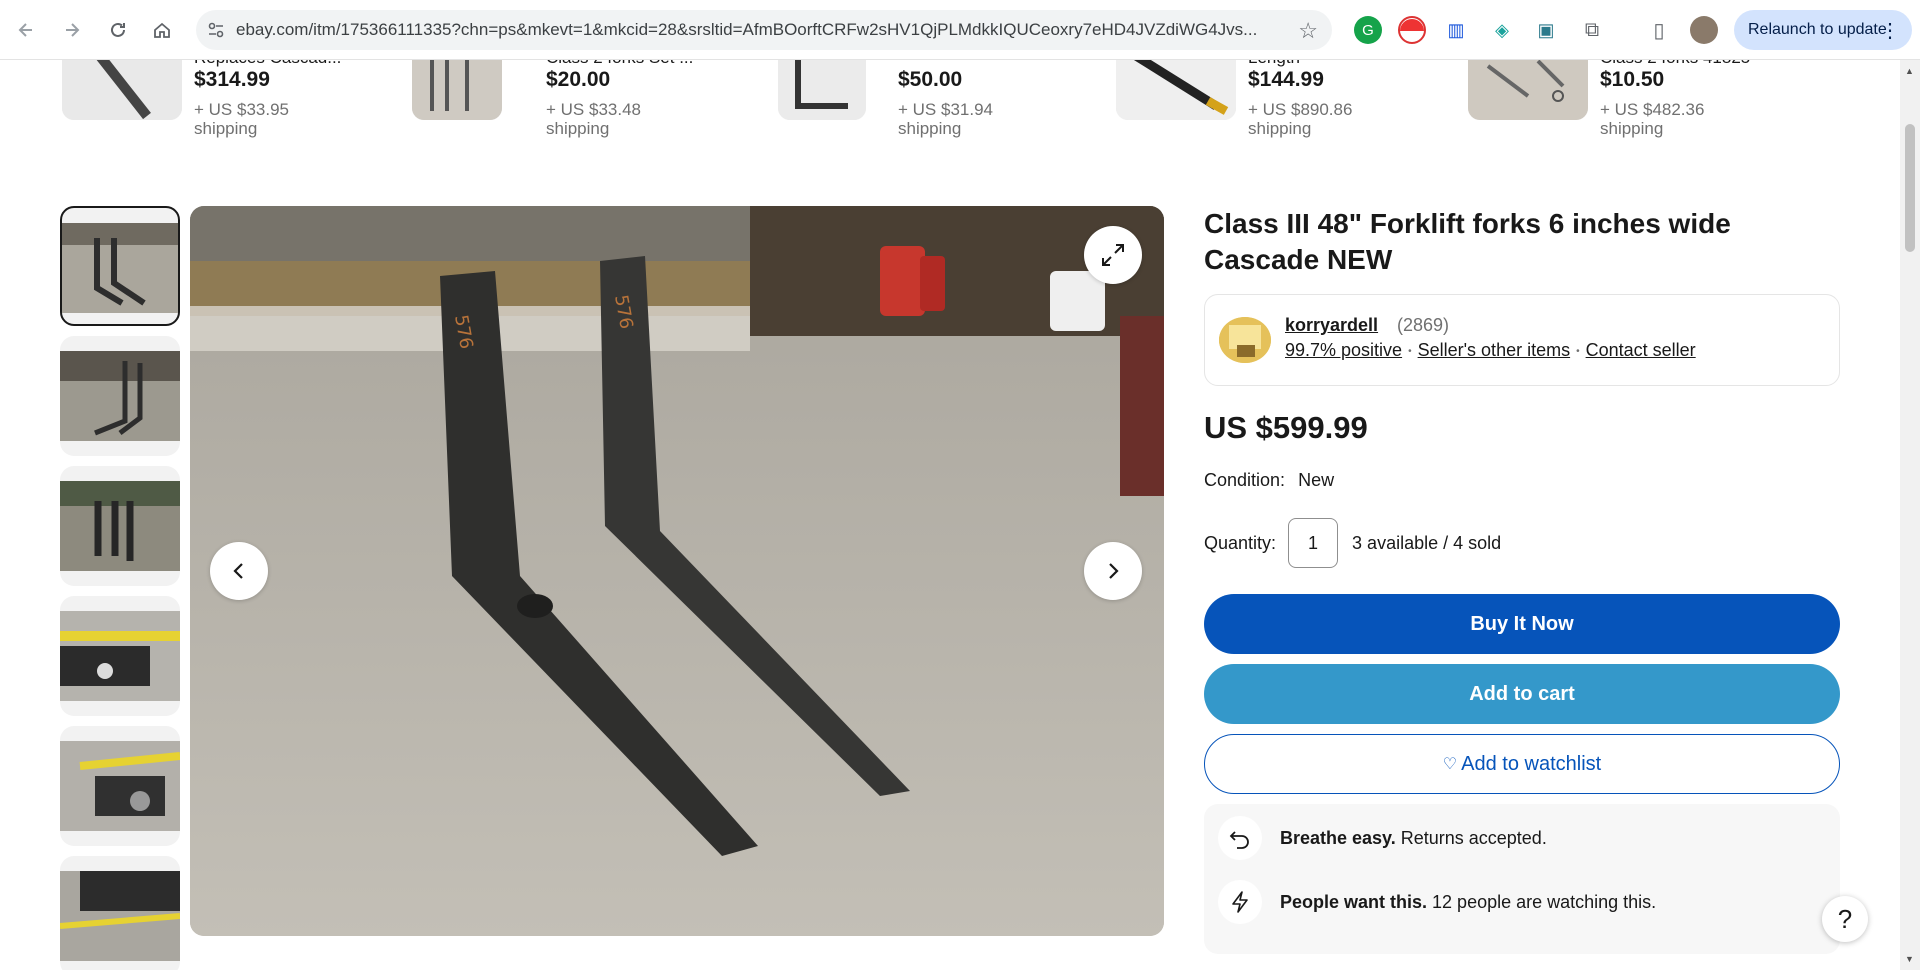 The height and width of the screenshot is (975, 1920). What do you see at coordinates (118, 30) in the screenshot?
I see `reload-icon` at bounding box center [118, 30].